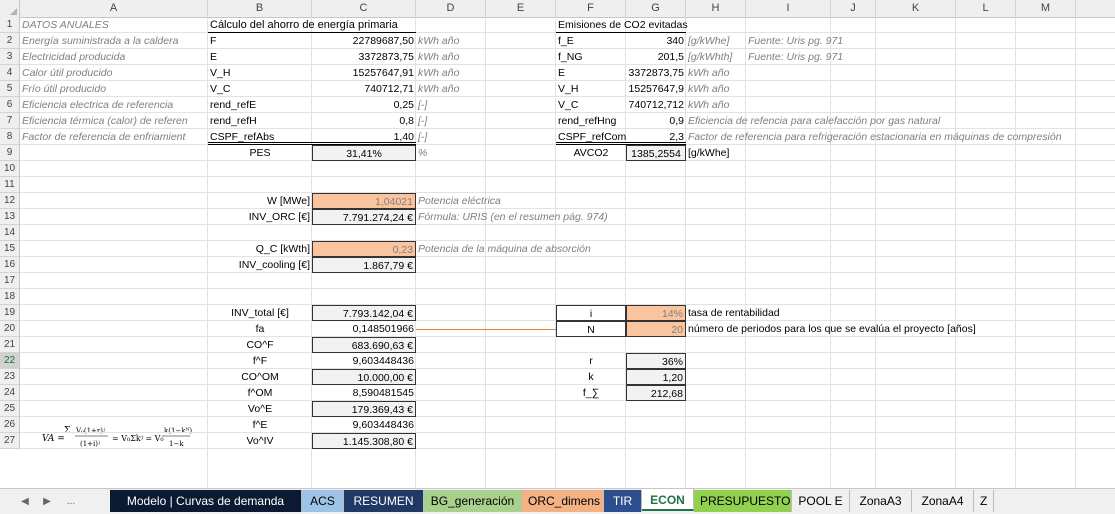  I want to click on econ-value: 9,603448436, so click(364, 425).